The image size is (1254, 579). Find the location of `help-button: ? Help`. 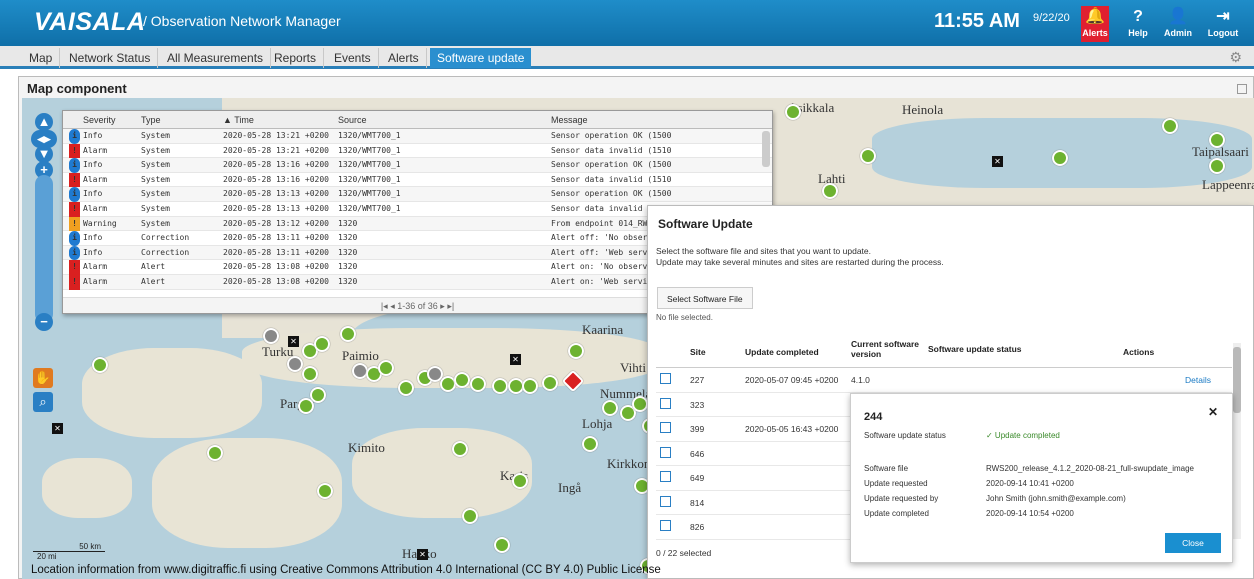

help-button: ? Help is located at coordinates (1138, 24).